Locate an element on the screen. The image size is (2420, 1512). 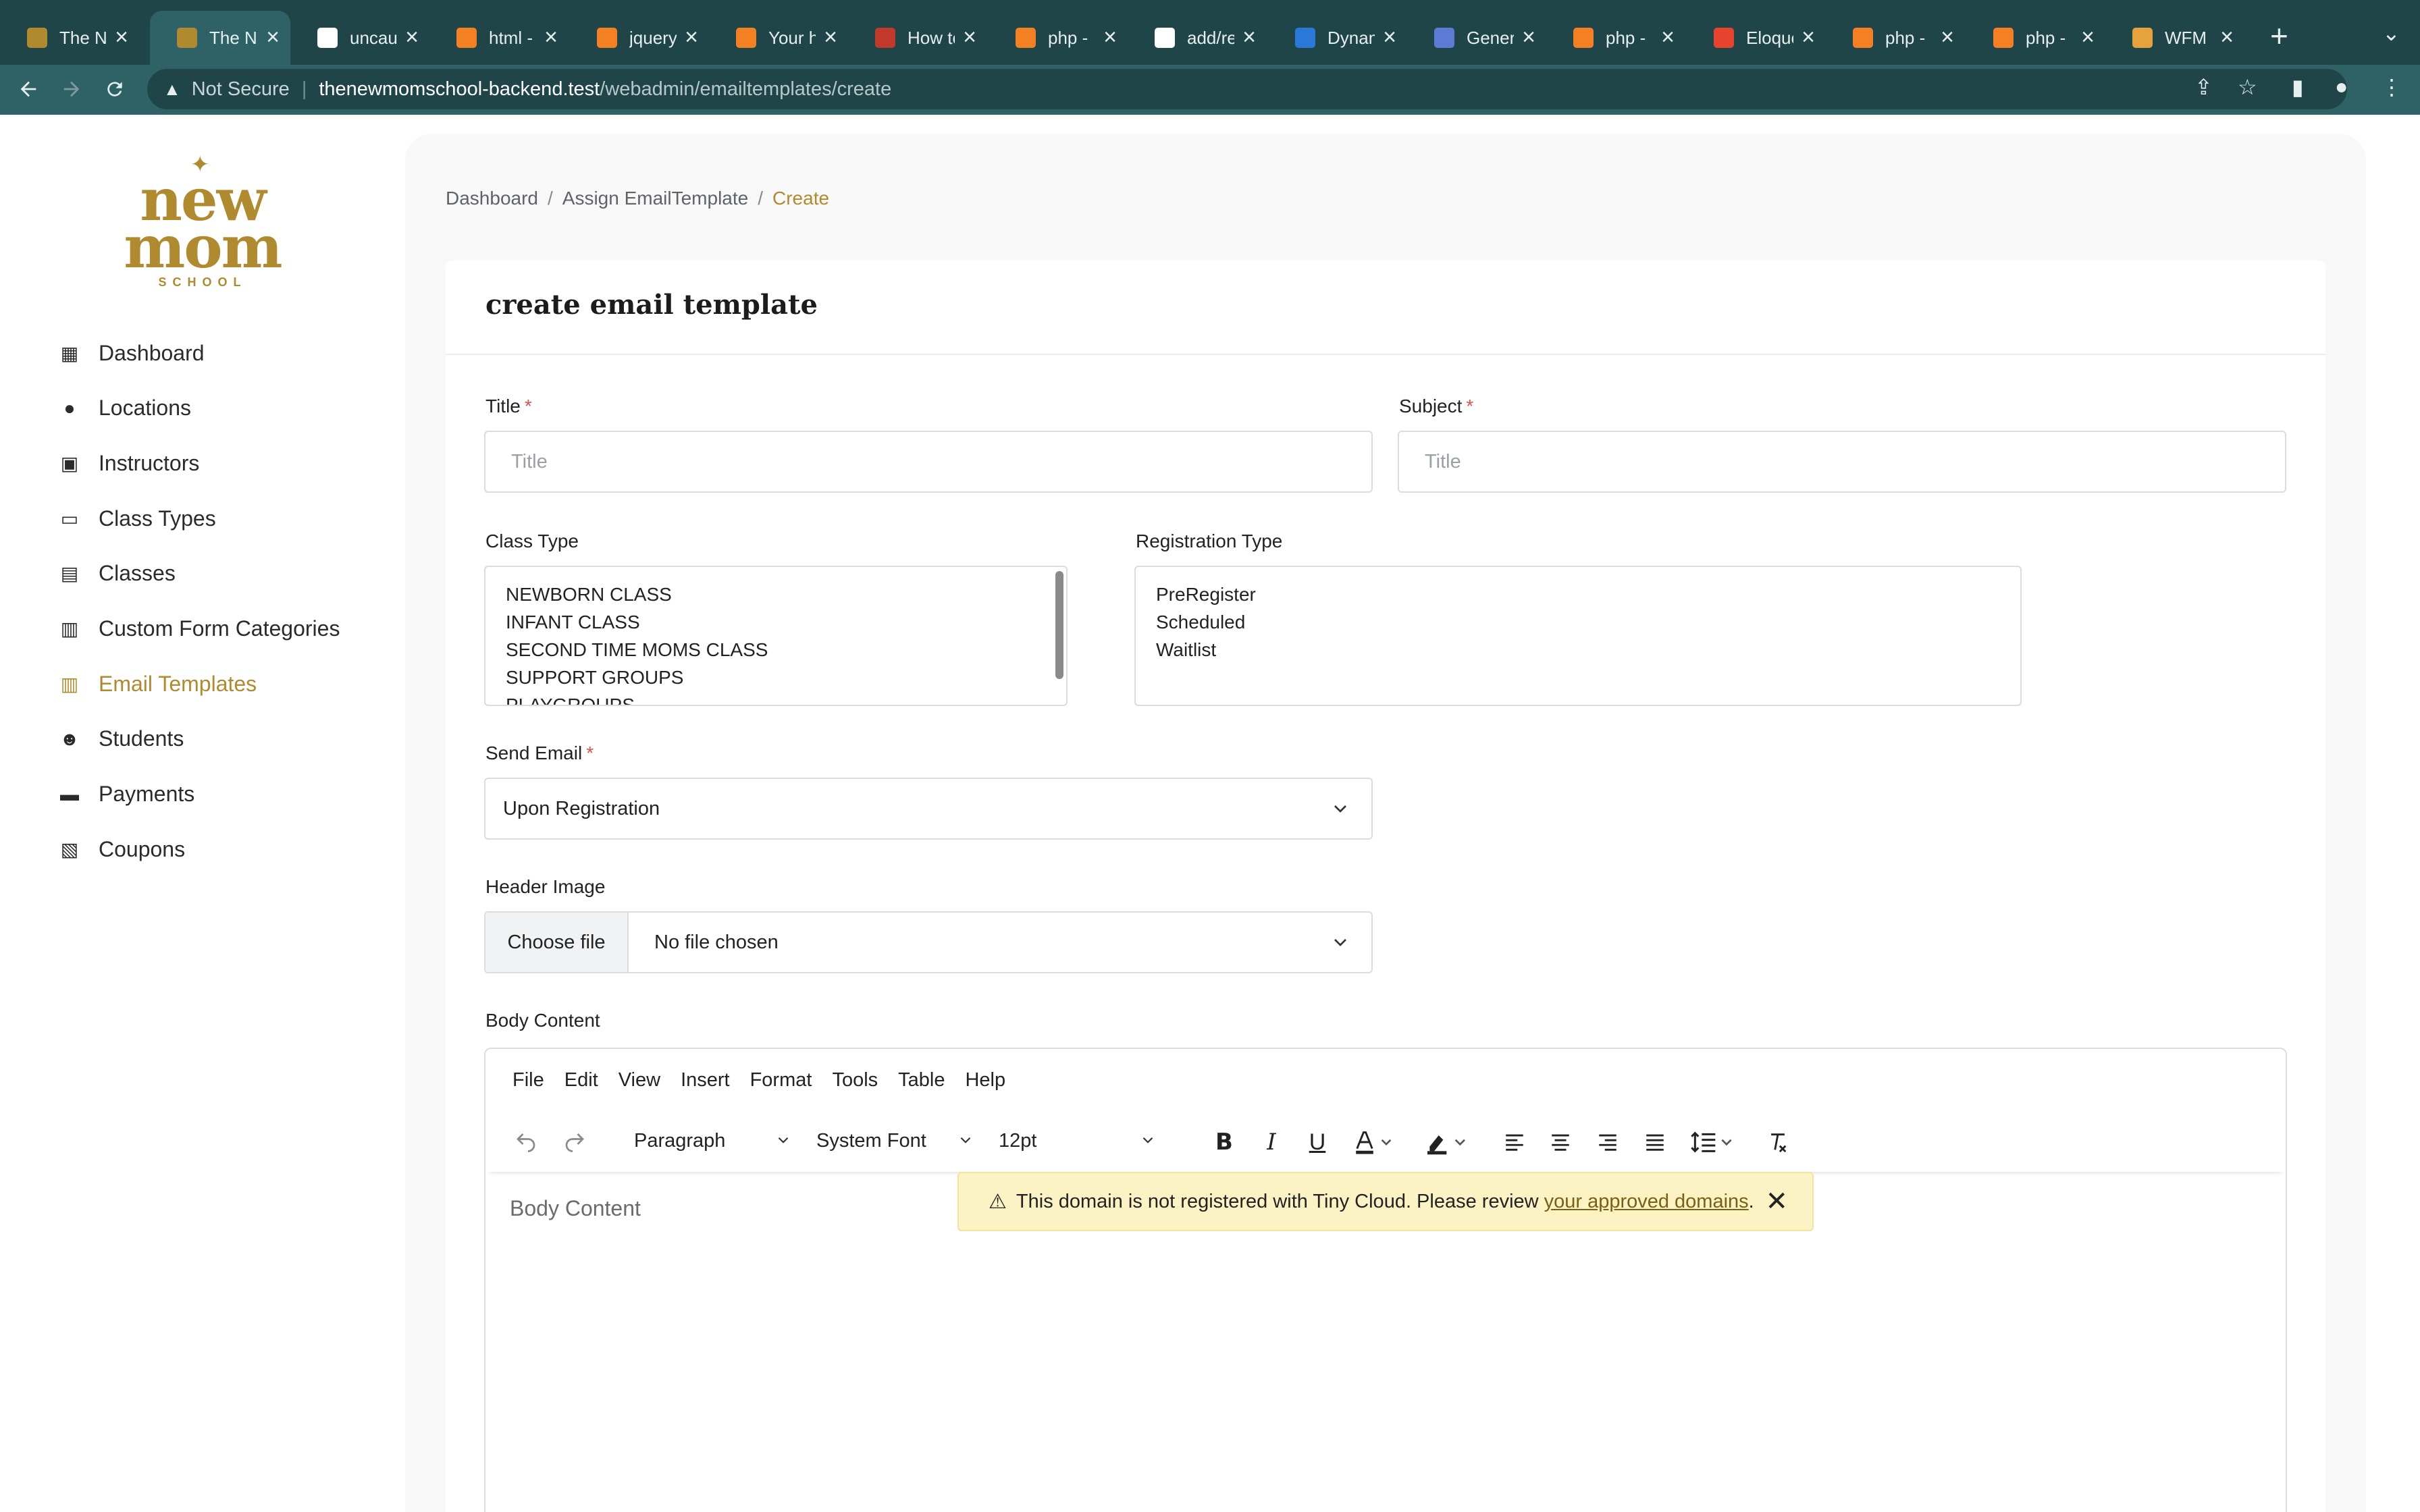
breadcrumb-dashboard: Dashboard is located at coordinates (492, 199).